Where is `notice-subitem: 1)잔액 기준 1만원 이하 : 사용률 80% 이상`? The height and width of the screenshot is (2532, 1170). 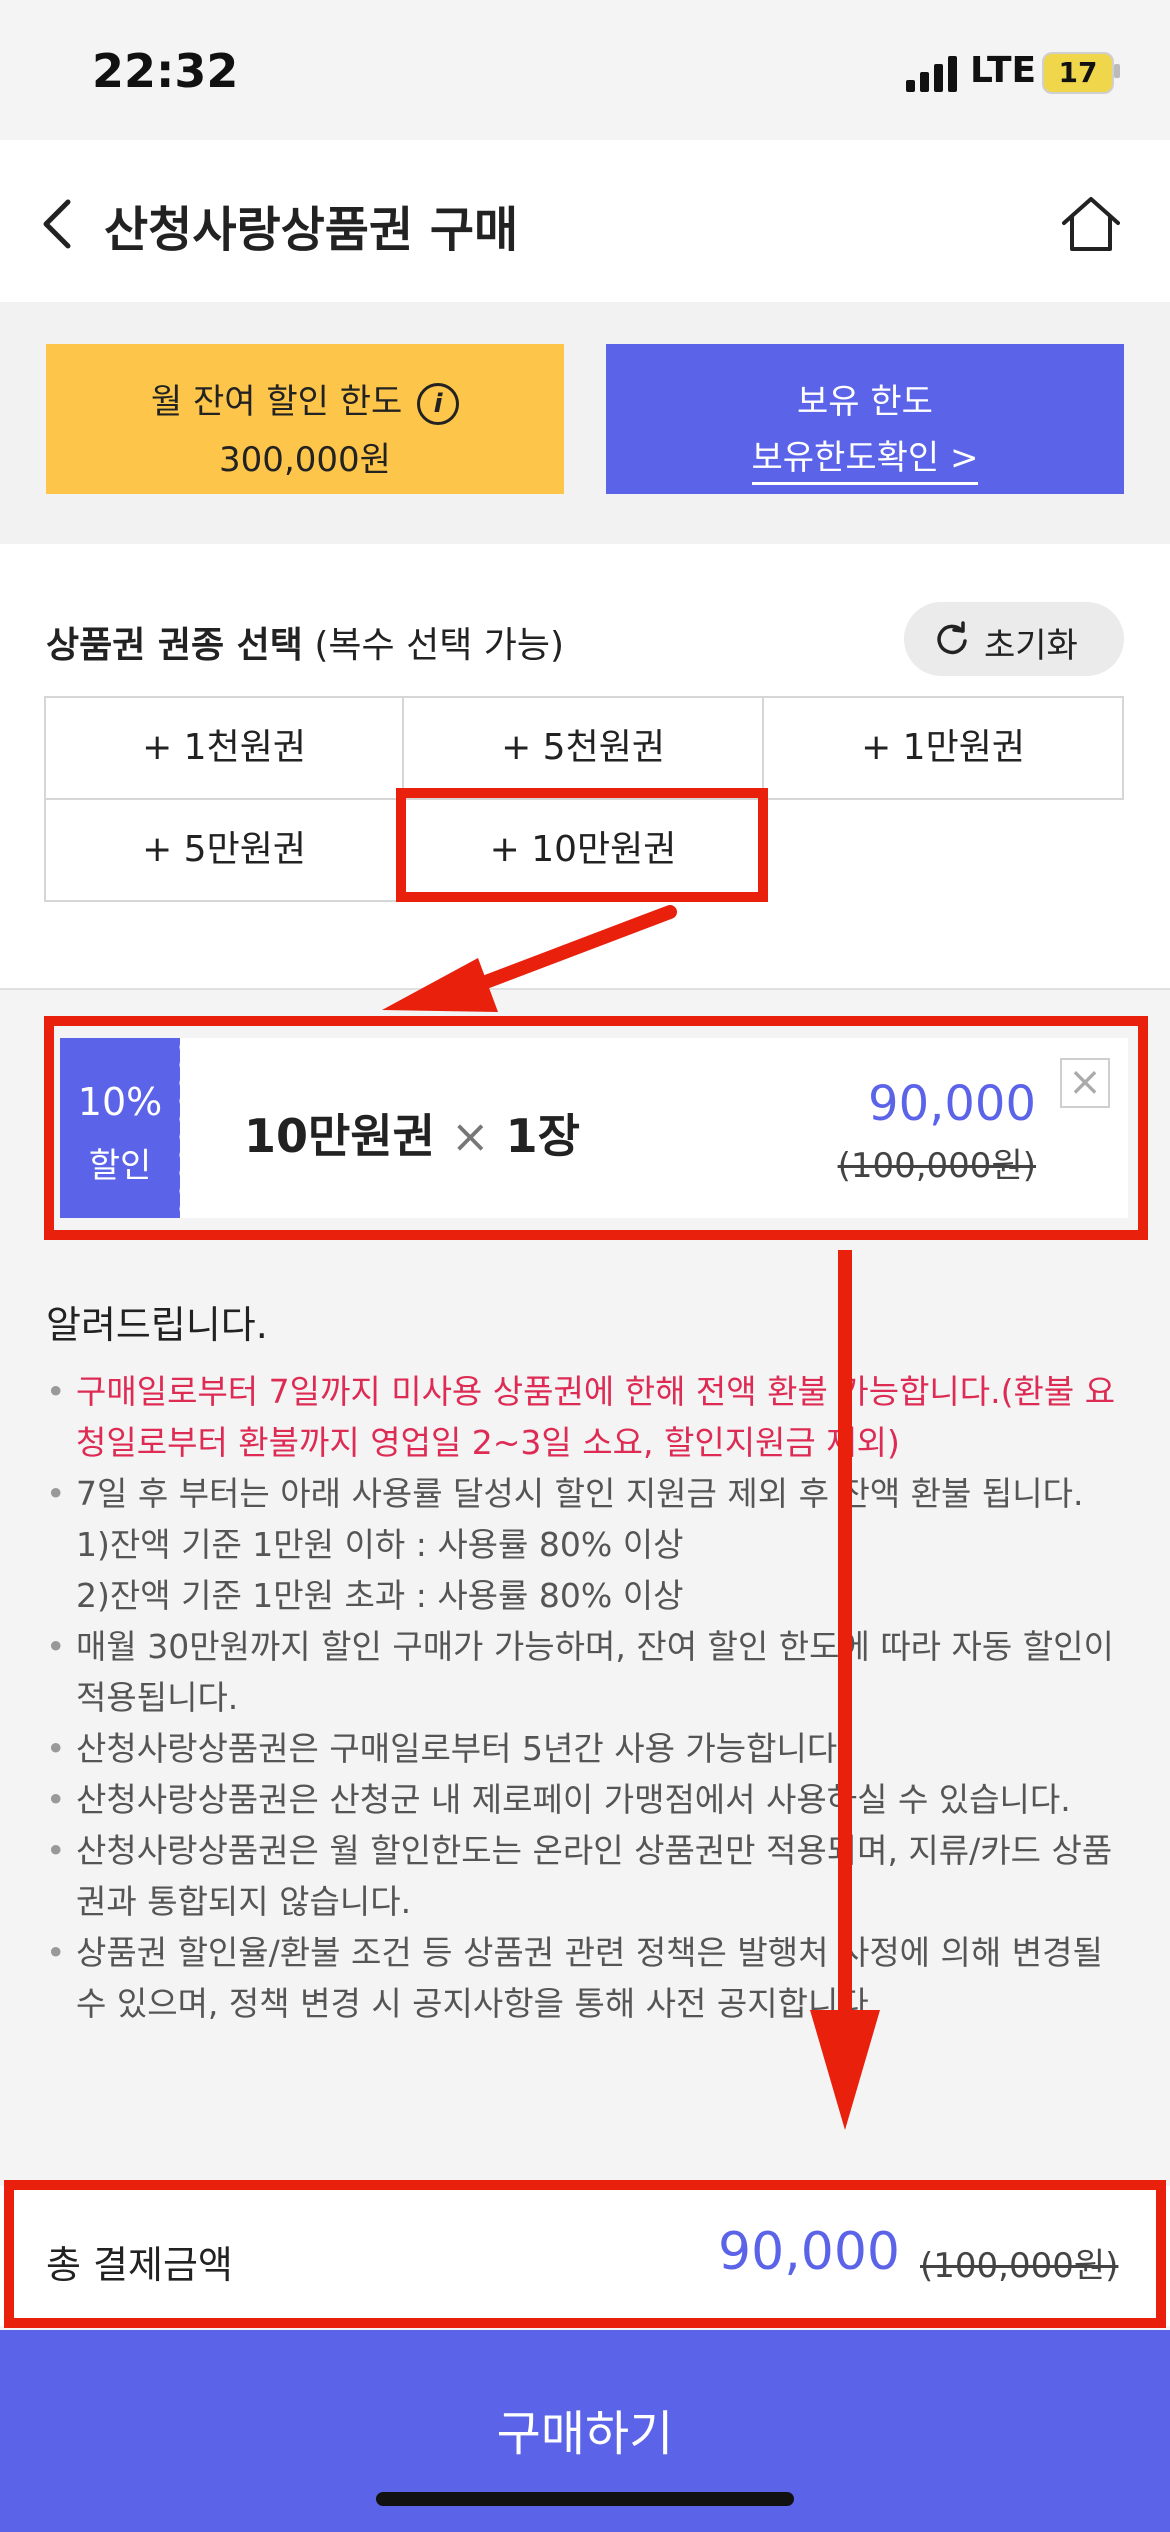
notice-subitem: 1)잔액 기준 1만원 이하 : 사용률 80% 이상 is located at coordinates (380, 1544).